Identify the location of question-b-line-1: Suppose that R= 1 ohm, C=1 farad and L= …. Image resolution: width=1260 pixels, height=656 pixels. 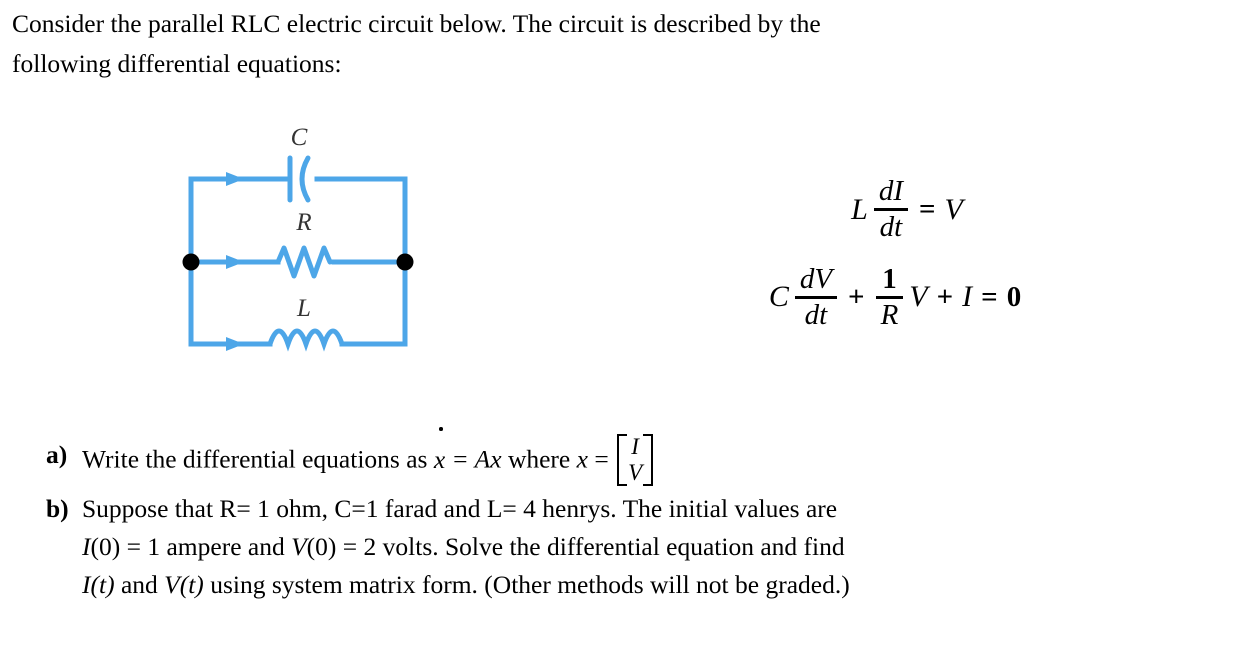
(460, 508).